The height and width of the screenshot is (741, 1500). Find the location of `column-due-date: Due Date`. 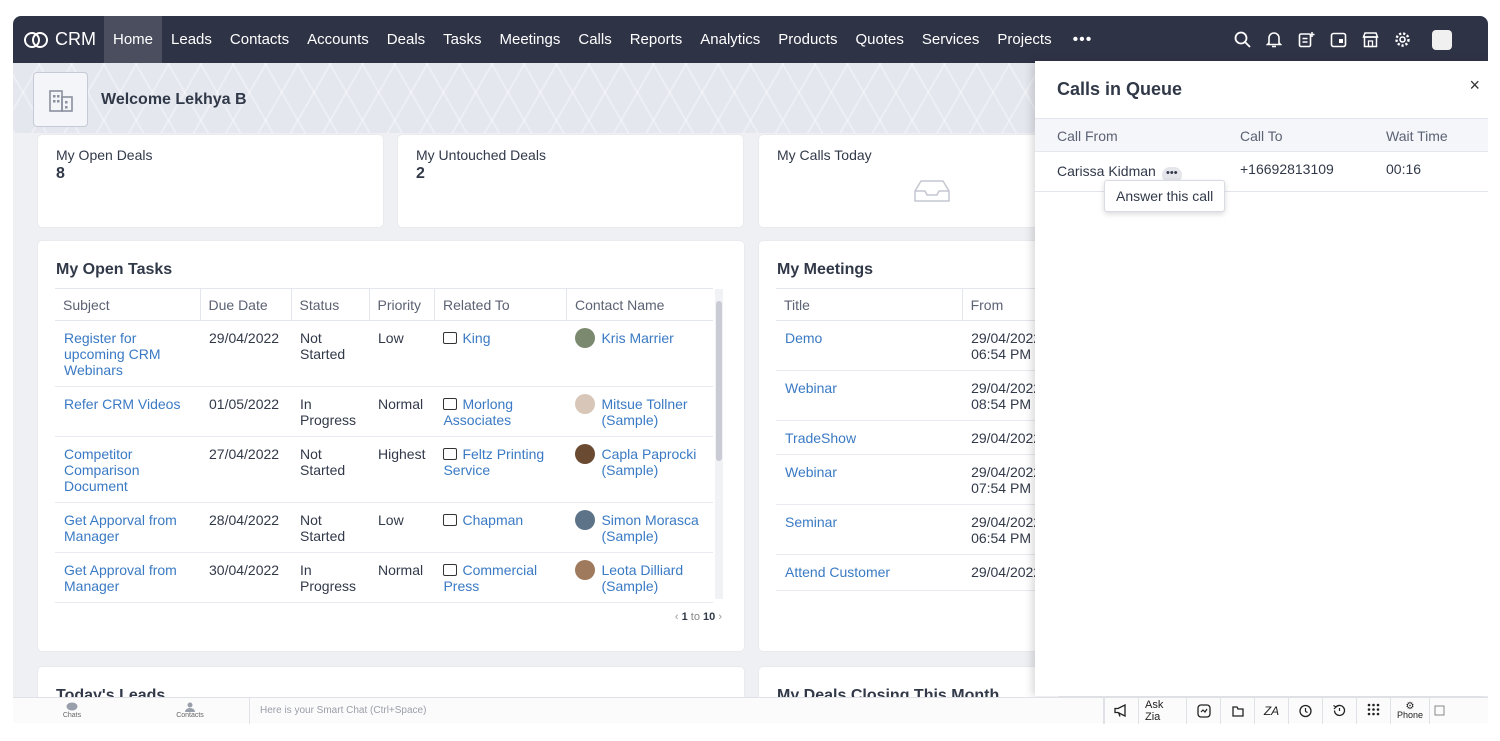

column-due-date: Due Date is located at coordinates (245, 304).